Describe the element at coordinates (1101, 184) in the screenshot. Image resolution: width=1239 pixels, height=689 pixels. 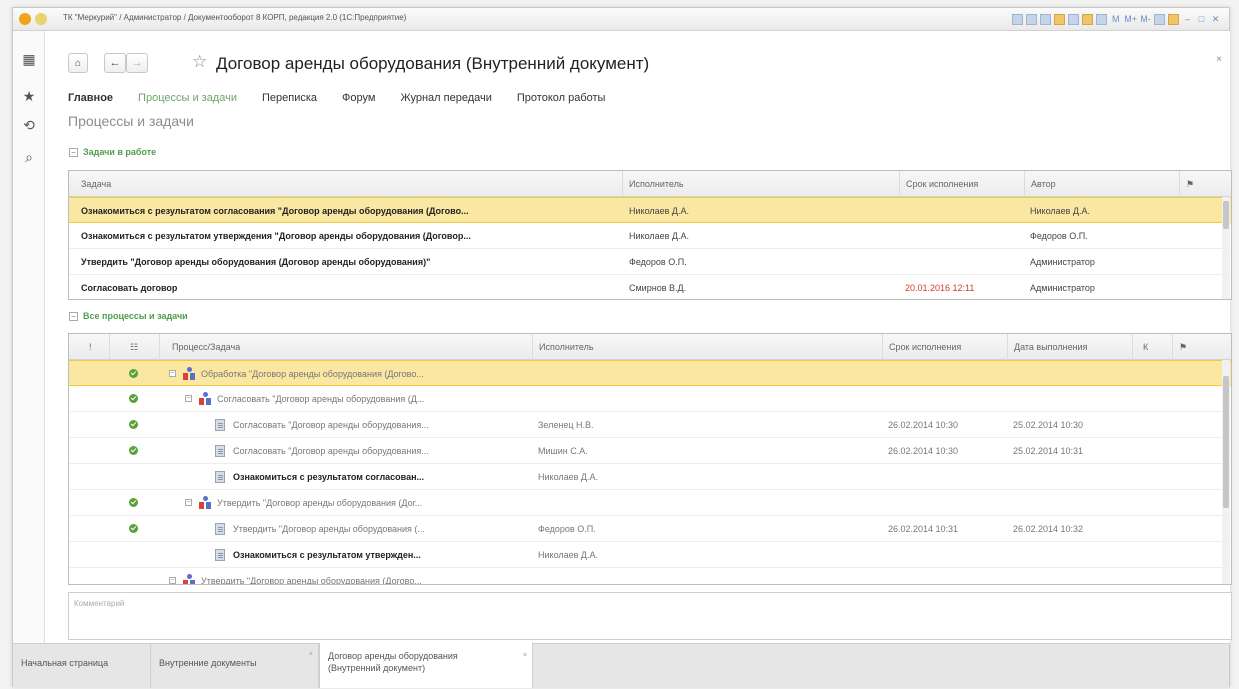
I see `column-author: Автор` at that location.